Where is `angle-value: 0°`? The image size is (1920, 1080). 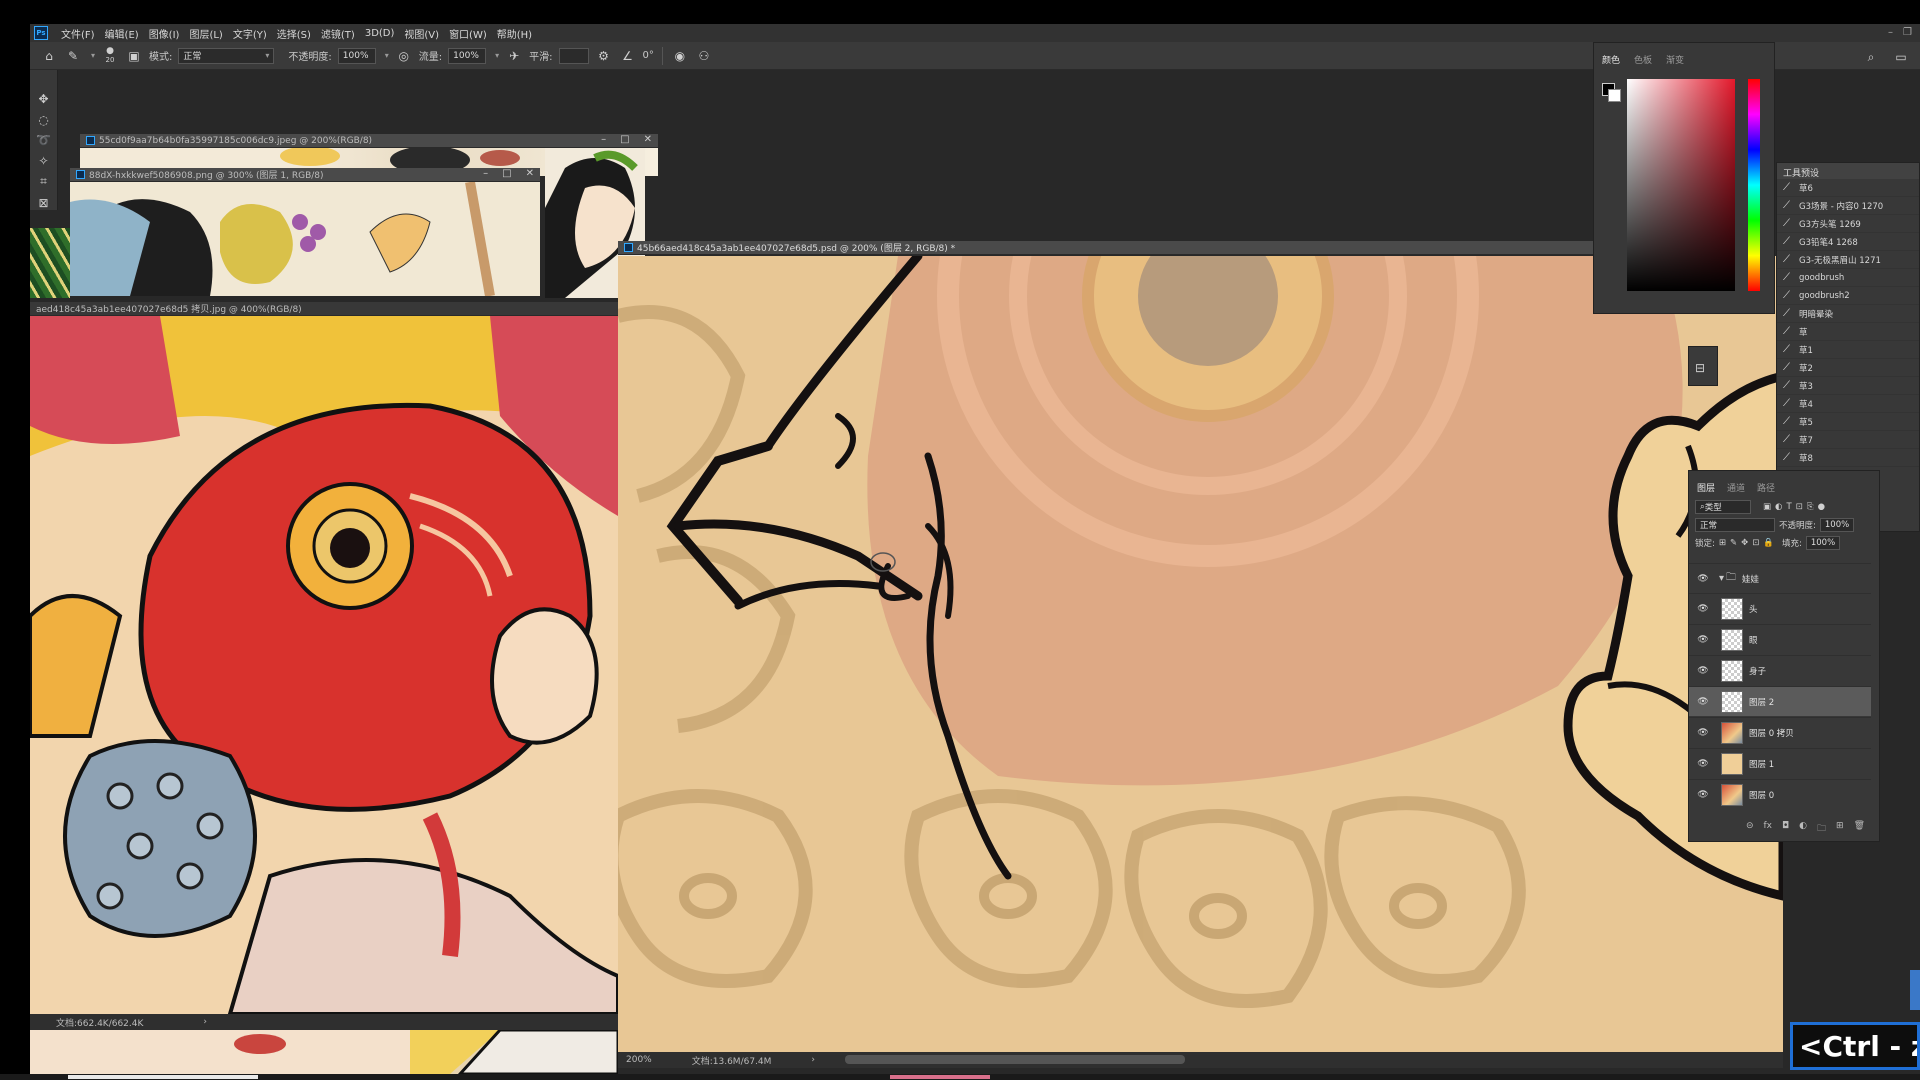 angle-value: 0° is located at coordinates (648, 55).